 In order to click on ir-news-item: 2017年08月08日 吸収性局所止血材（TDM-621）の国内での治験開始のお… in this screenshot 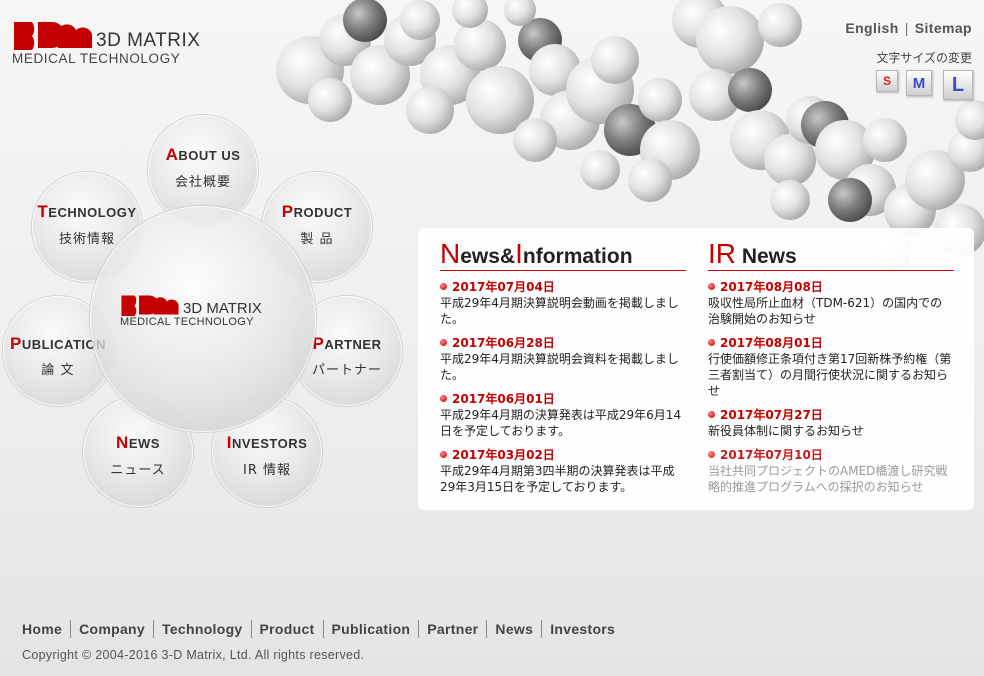, I will do `click(831, 303)`.